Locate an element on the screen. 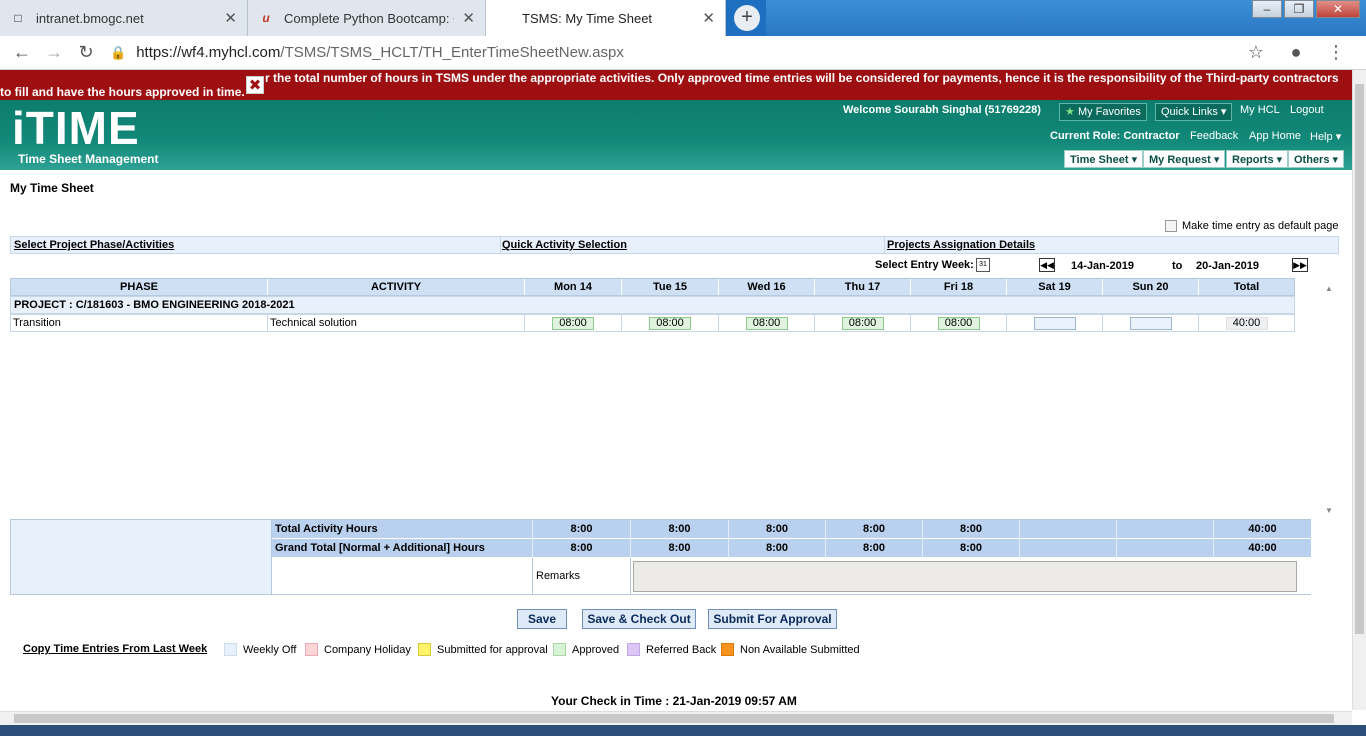 The width and height of the screenshot is (1366, 736). day-cell is located at coordinates (1151, 323).